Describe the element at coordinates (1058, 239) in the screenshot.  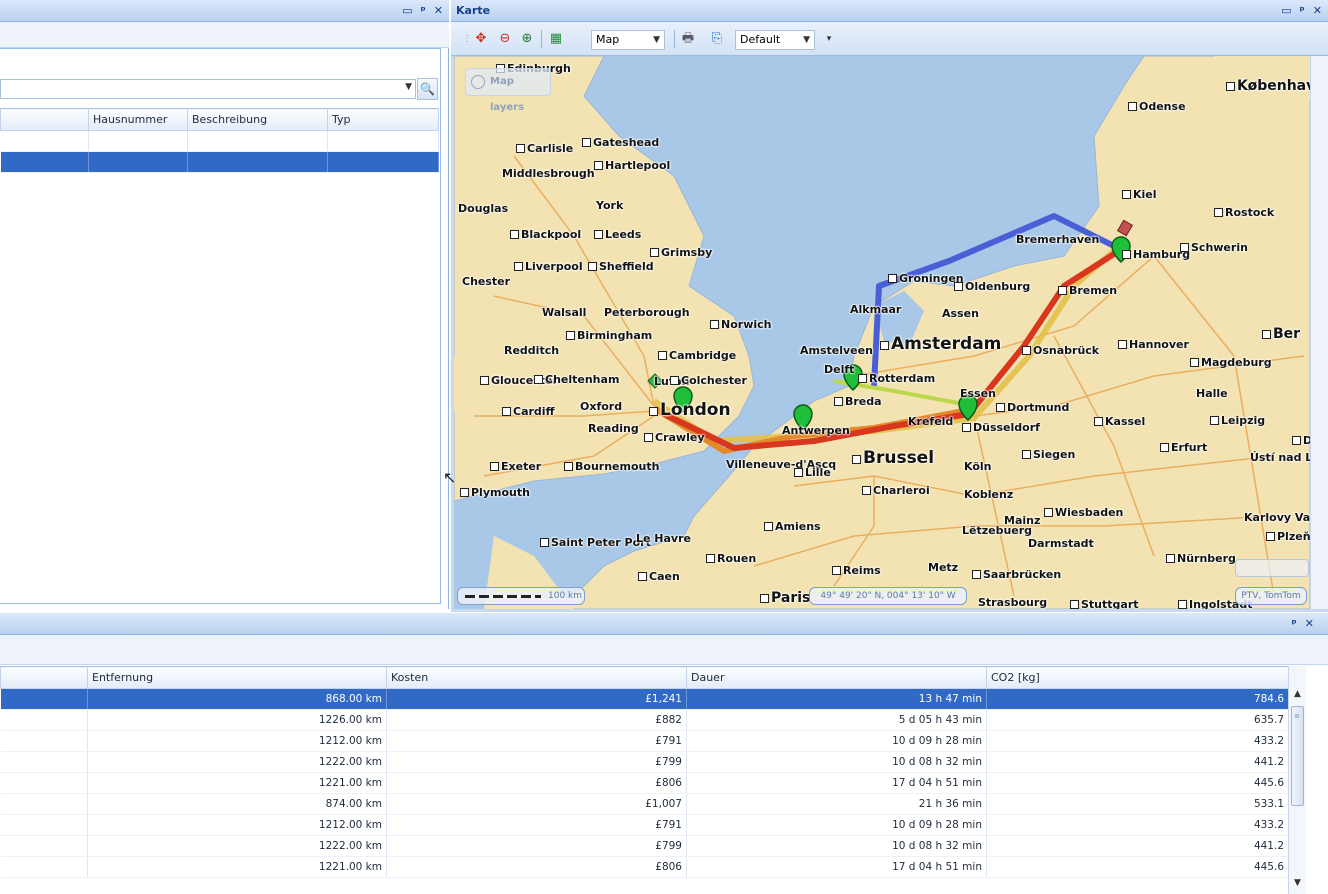
I see `city-label: Bremerhaven` at that location.